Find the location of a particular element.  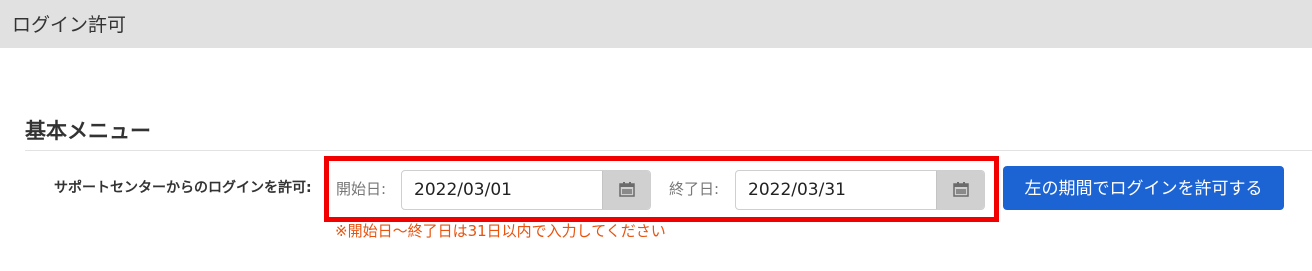

start-date-picker-button is located at coordinates (626, 190).